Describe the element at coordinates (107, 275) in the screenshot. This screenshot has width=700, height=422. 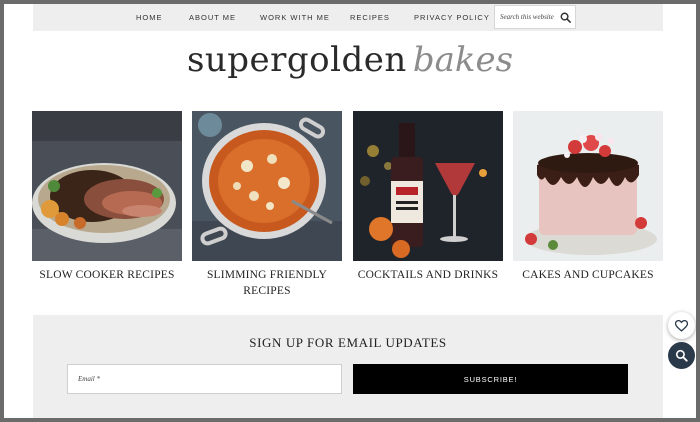
I see `category-title: SLOW COOKER RECIPES` at that location.